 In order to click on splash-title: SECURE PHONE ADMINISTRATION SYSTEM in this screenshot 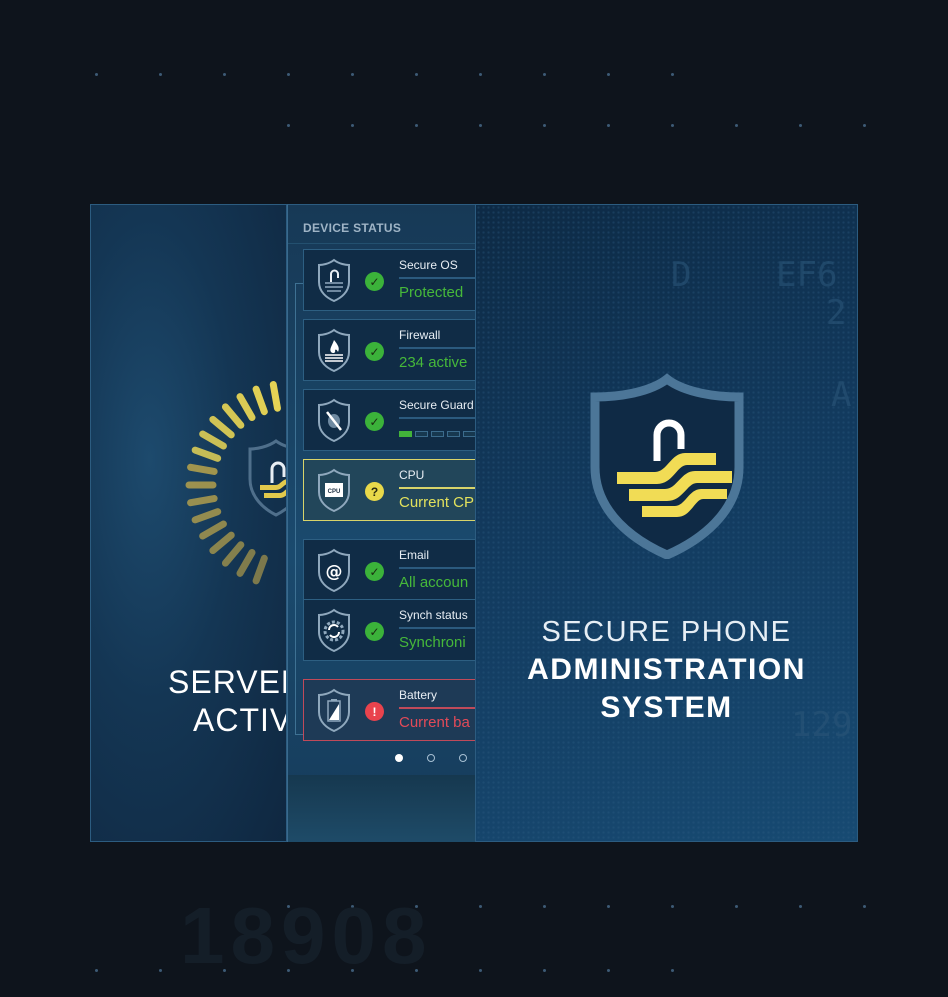, I will do `click(666, 670)`.